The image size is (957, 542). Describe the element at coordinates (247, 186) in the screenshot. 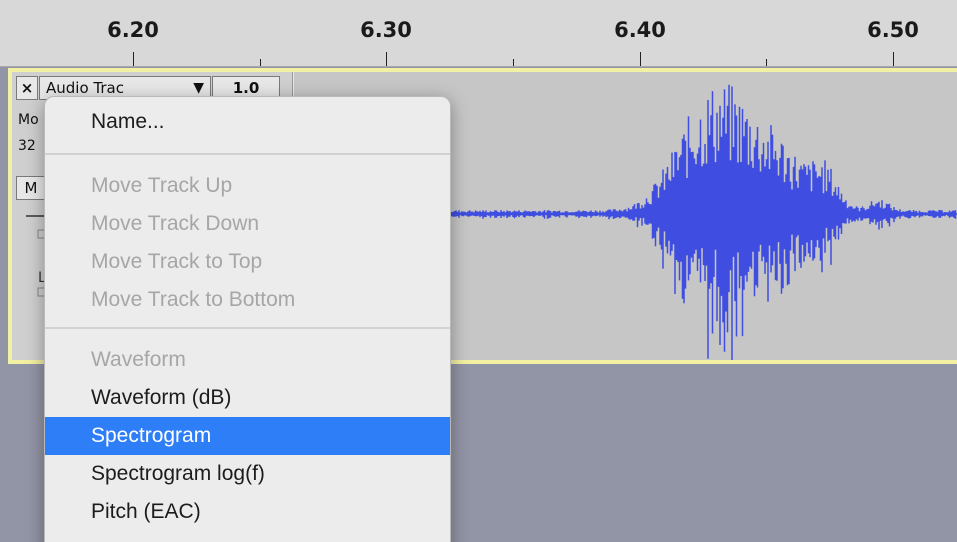

I see `menu-item-move-track-up: Move Track Up` at that location.